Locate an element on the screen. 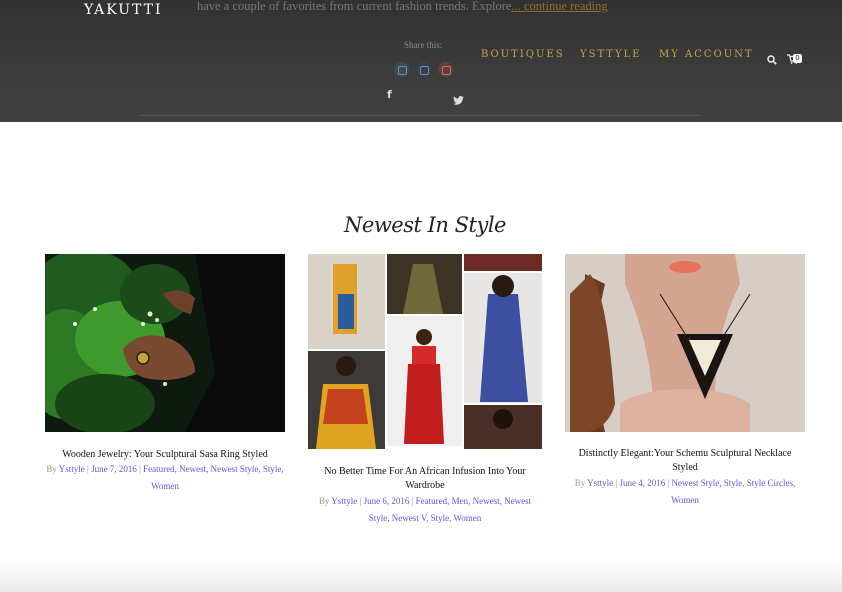  cart-count-badge: 0 is located at coordinates (797, 58).